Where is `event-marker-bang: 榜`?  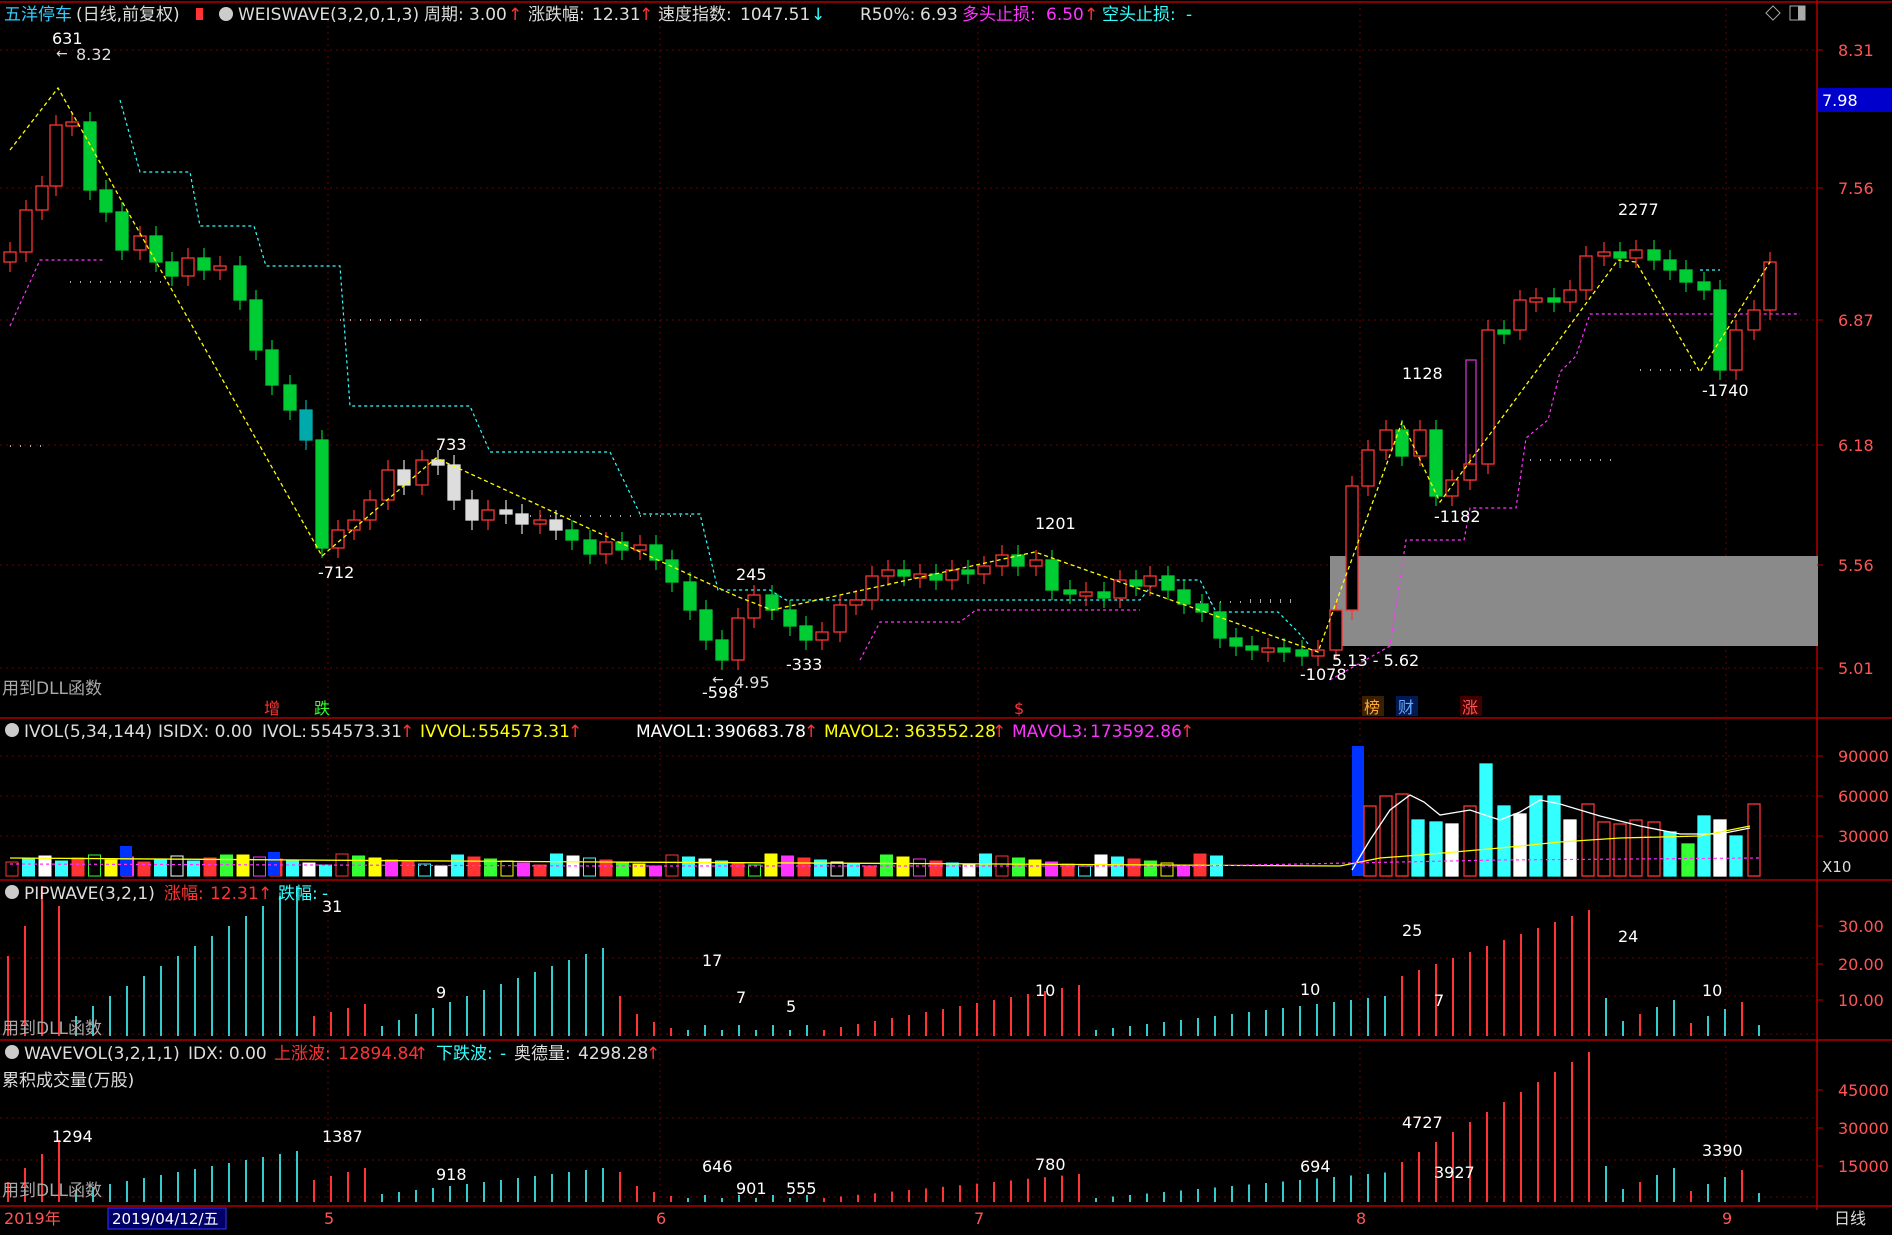
event-marker-bang: 榜 is located at coordinates (1372, 707).